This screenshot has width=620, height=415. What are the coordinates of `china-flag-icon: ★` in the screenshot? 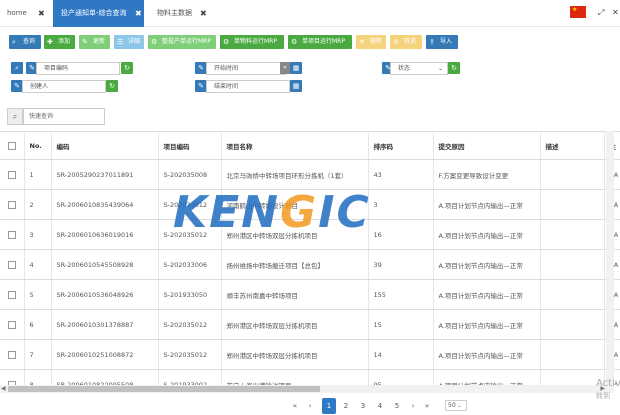 It's located at (578, 12).